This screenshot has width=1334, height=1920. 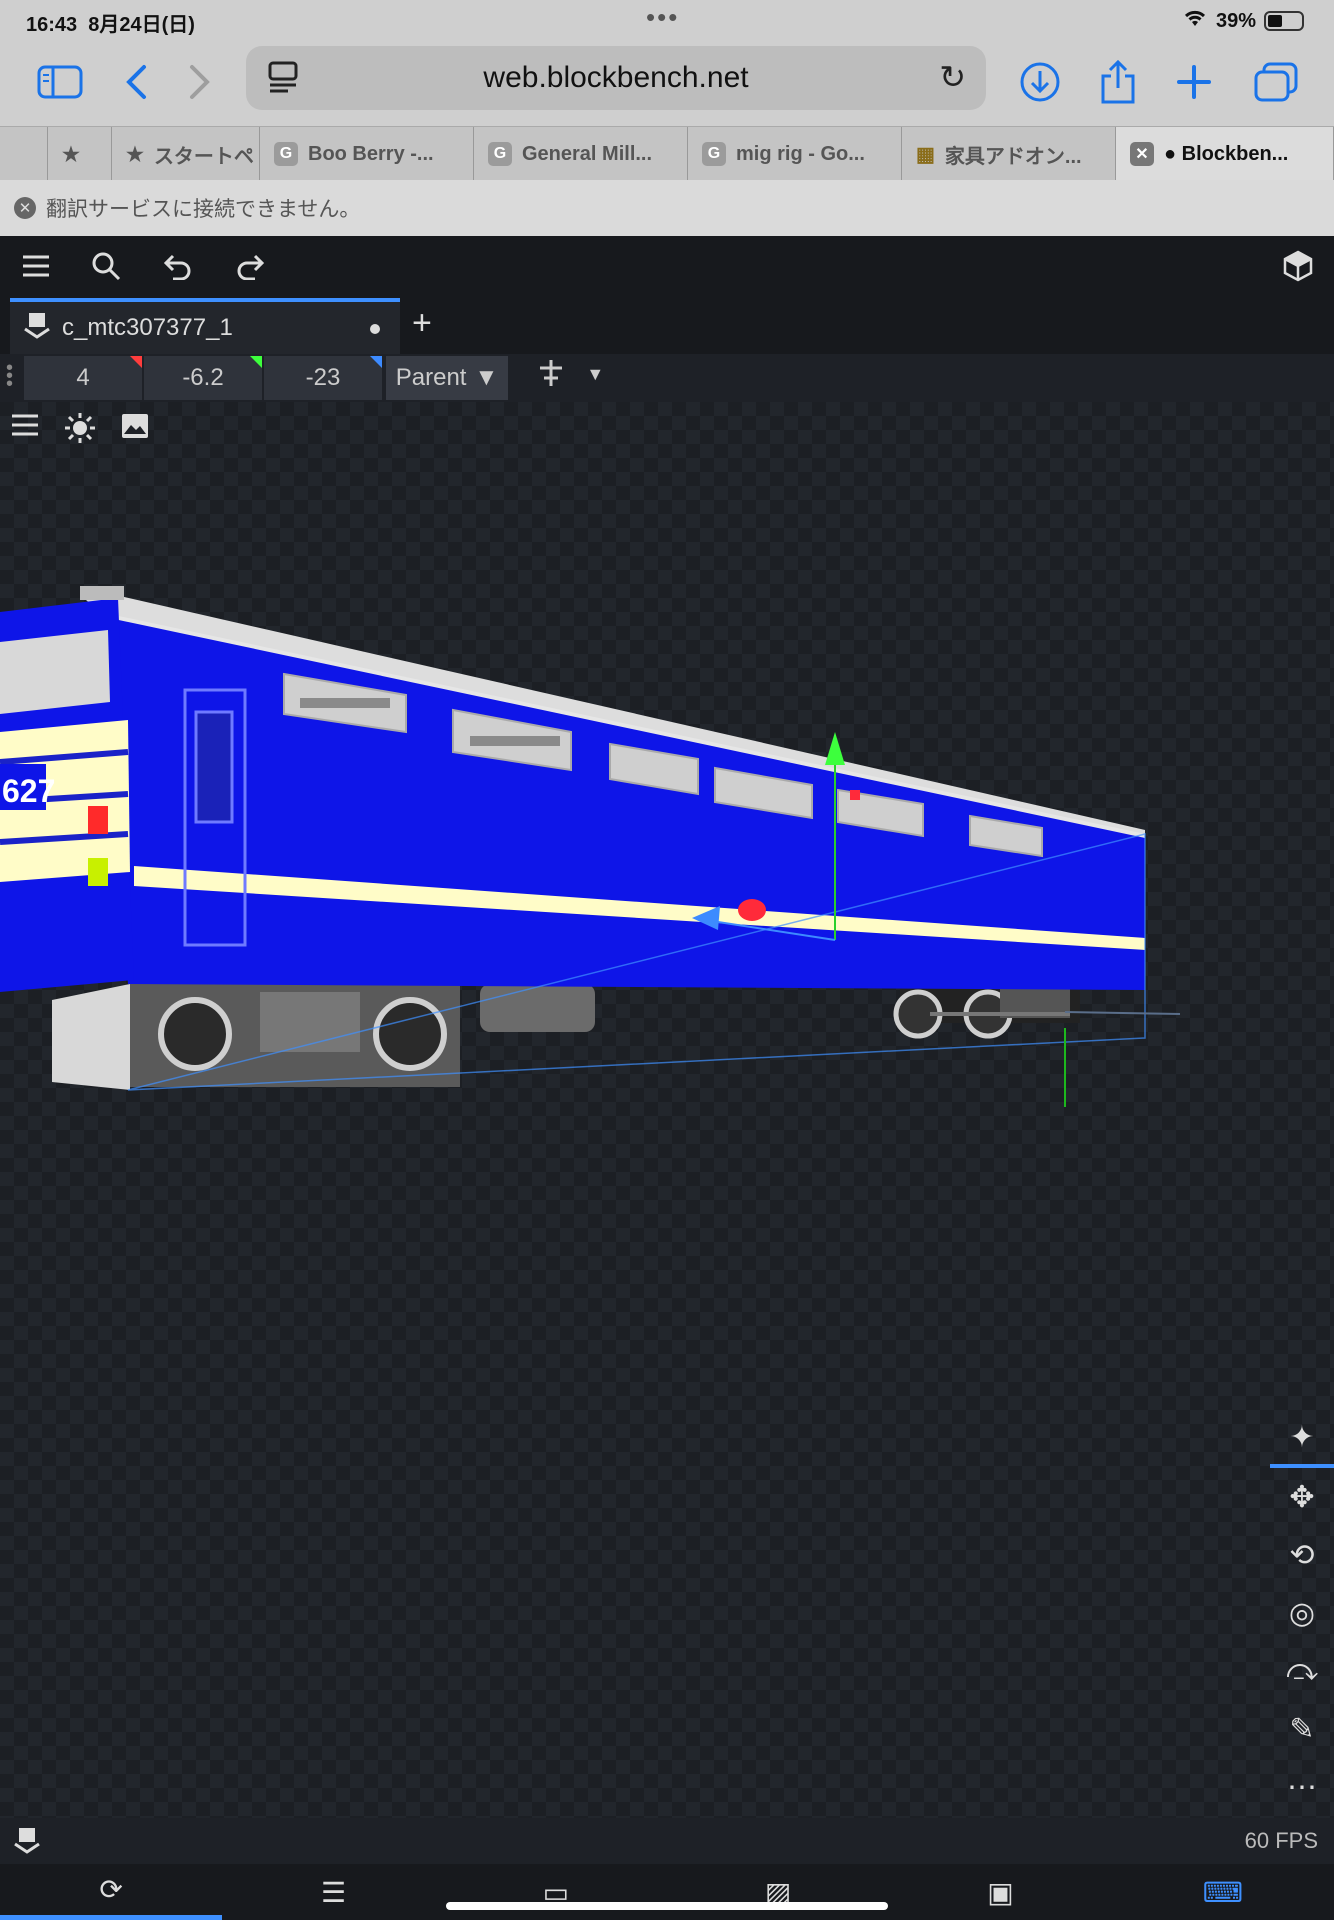 I want to click on battery-icon, so click(x=1284, y=21).